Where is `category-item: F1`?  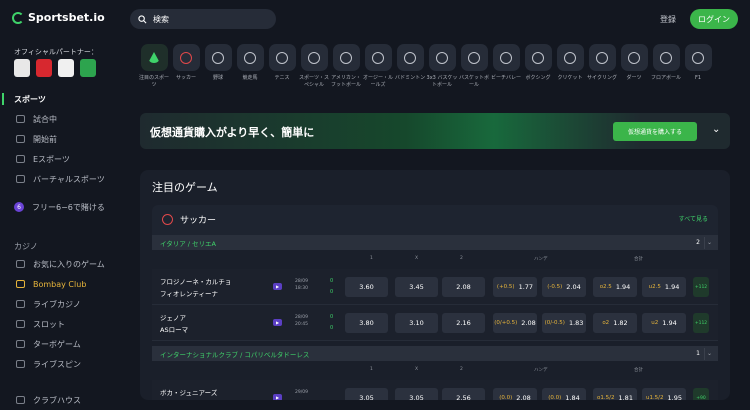
category-item: F1 is located at coordinates (698, 71).